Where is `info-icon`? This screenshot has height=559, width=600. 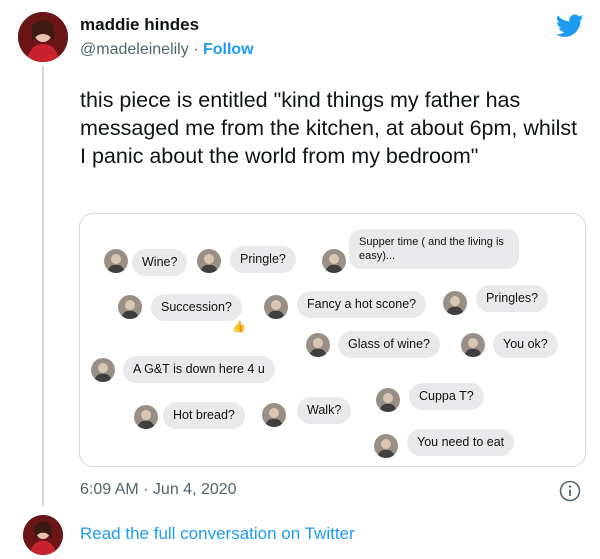
info-icon is located at coordinates (570, 491).